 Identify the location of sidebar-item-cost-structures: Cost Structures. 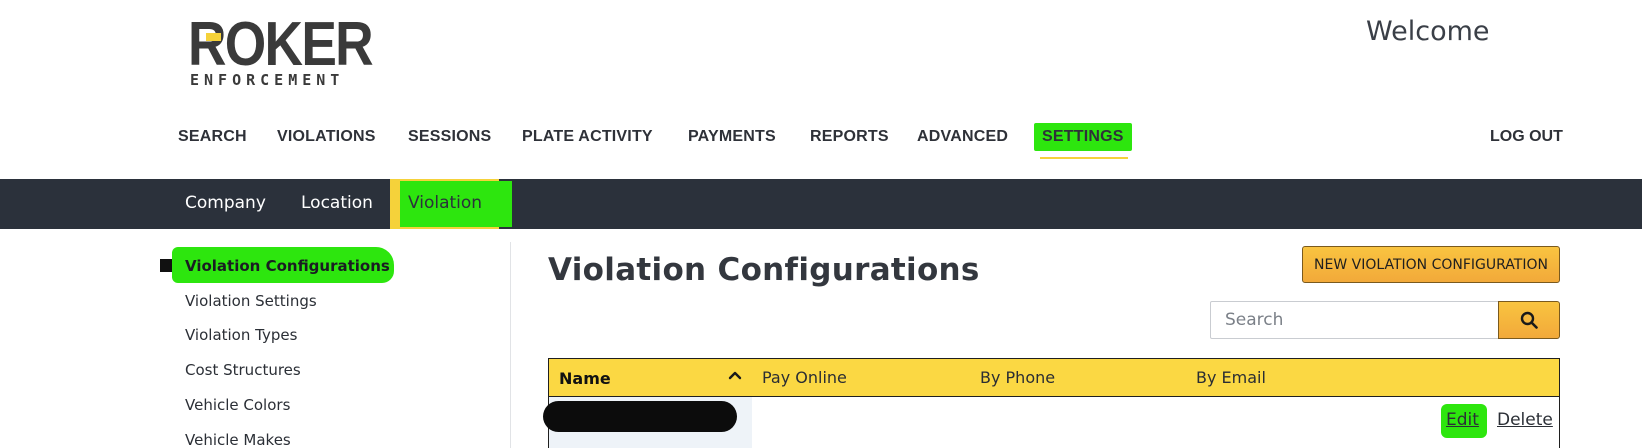
(243, 370).